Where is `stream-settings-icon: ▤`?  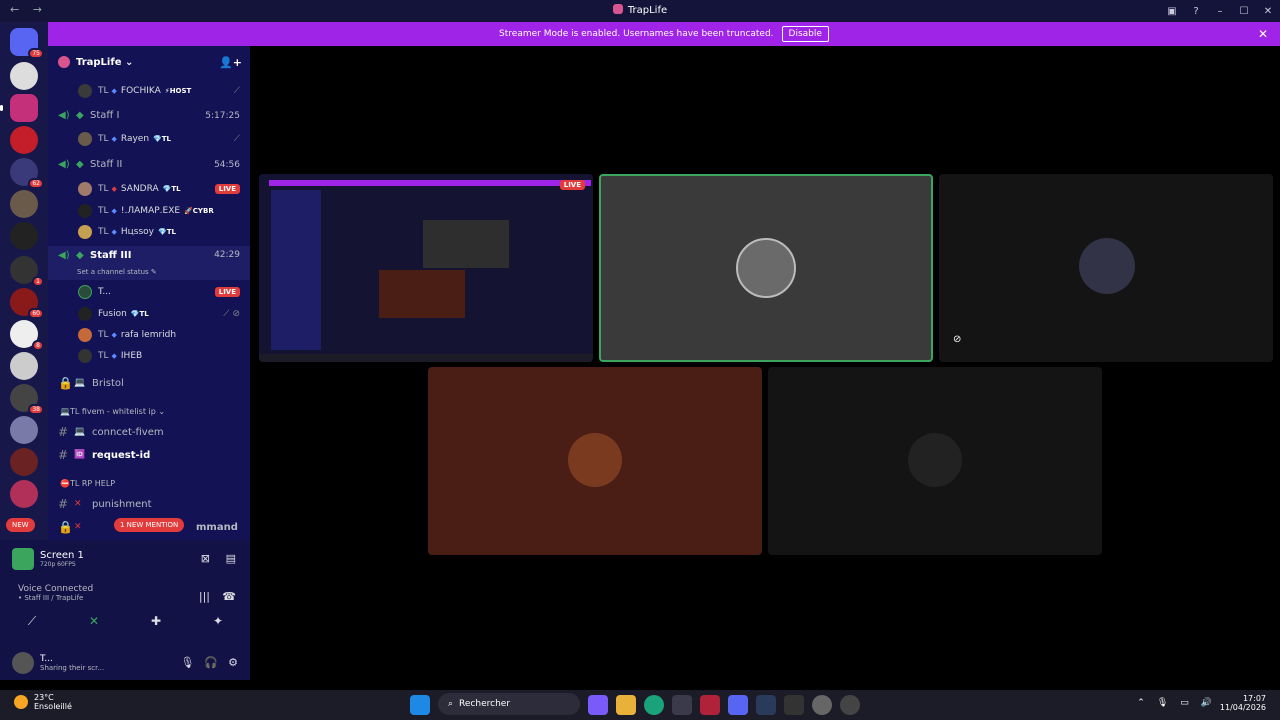
stream-settings-icon: ▤ is located at coordinates (231, 558).